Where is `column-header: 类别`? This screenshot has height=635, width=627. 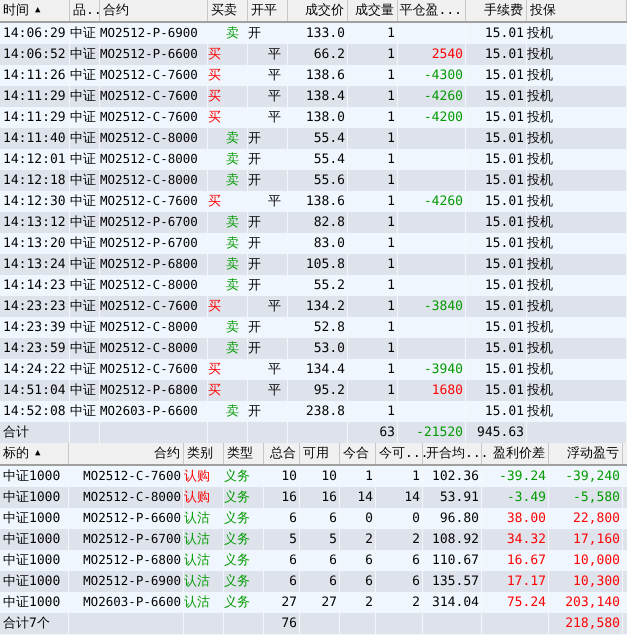
column-header: 类别 is located at coordinates (200, 454).